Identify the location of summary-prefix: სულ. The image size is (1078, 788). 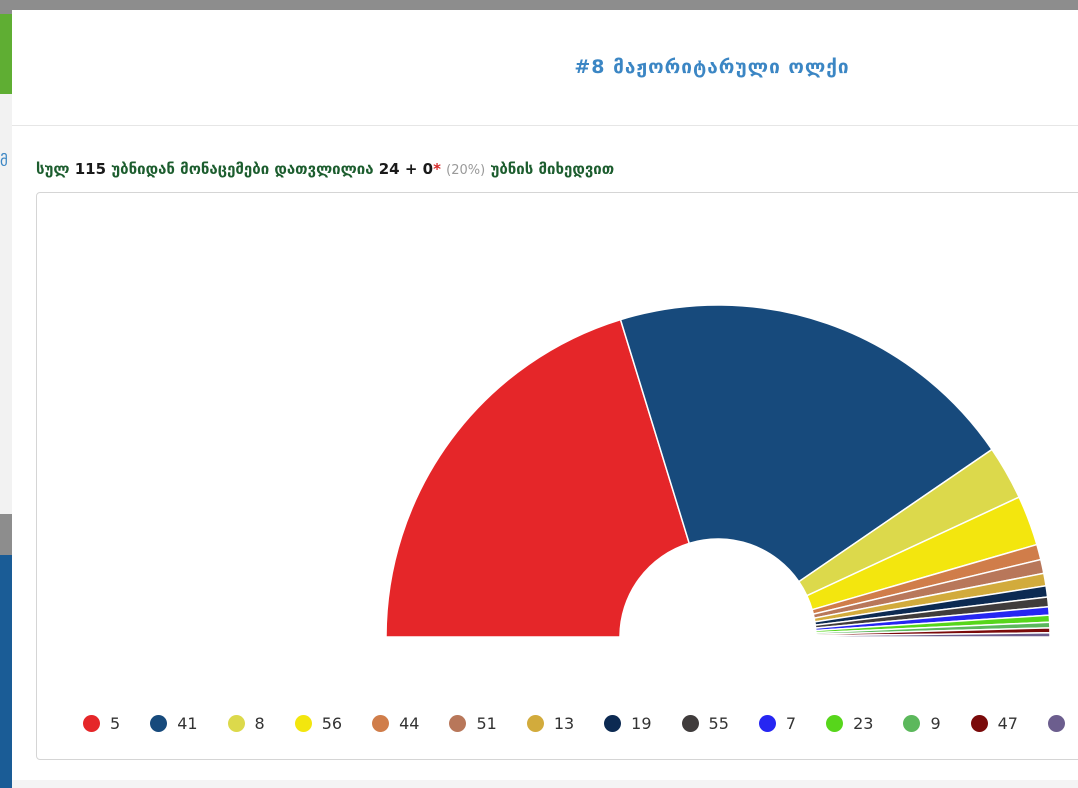
(53, 169).